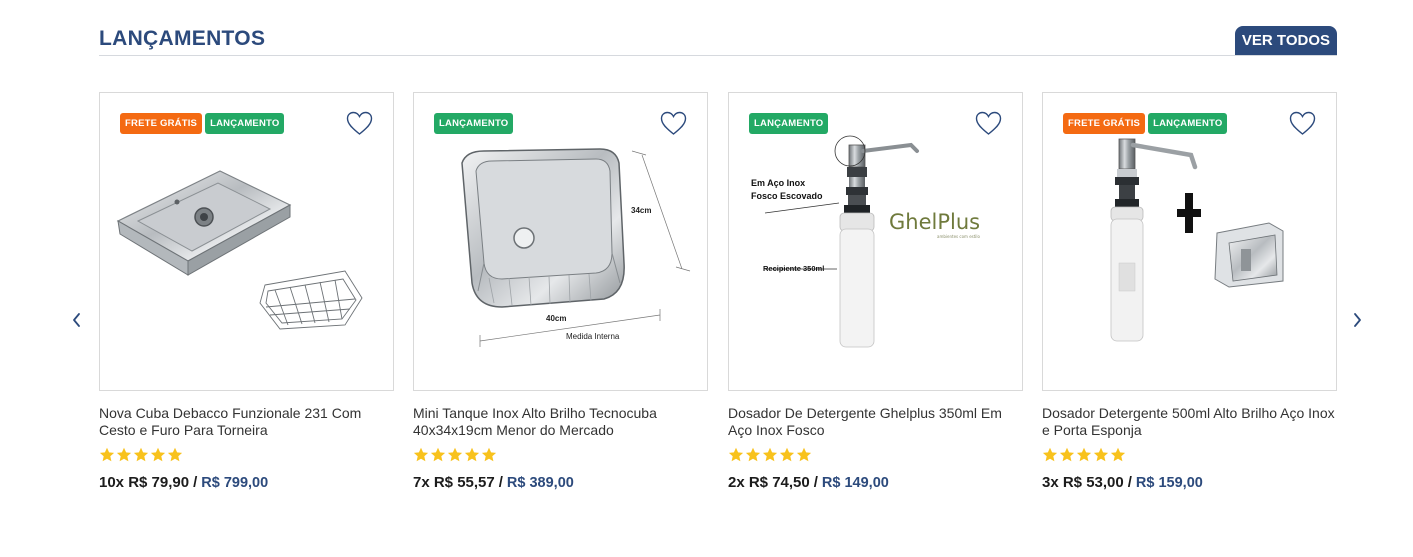  I want to click on brand-tagline: ambientes com estilo, so click(959, 236).